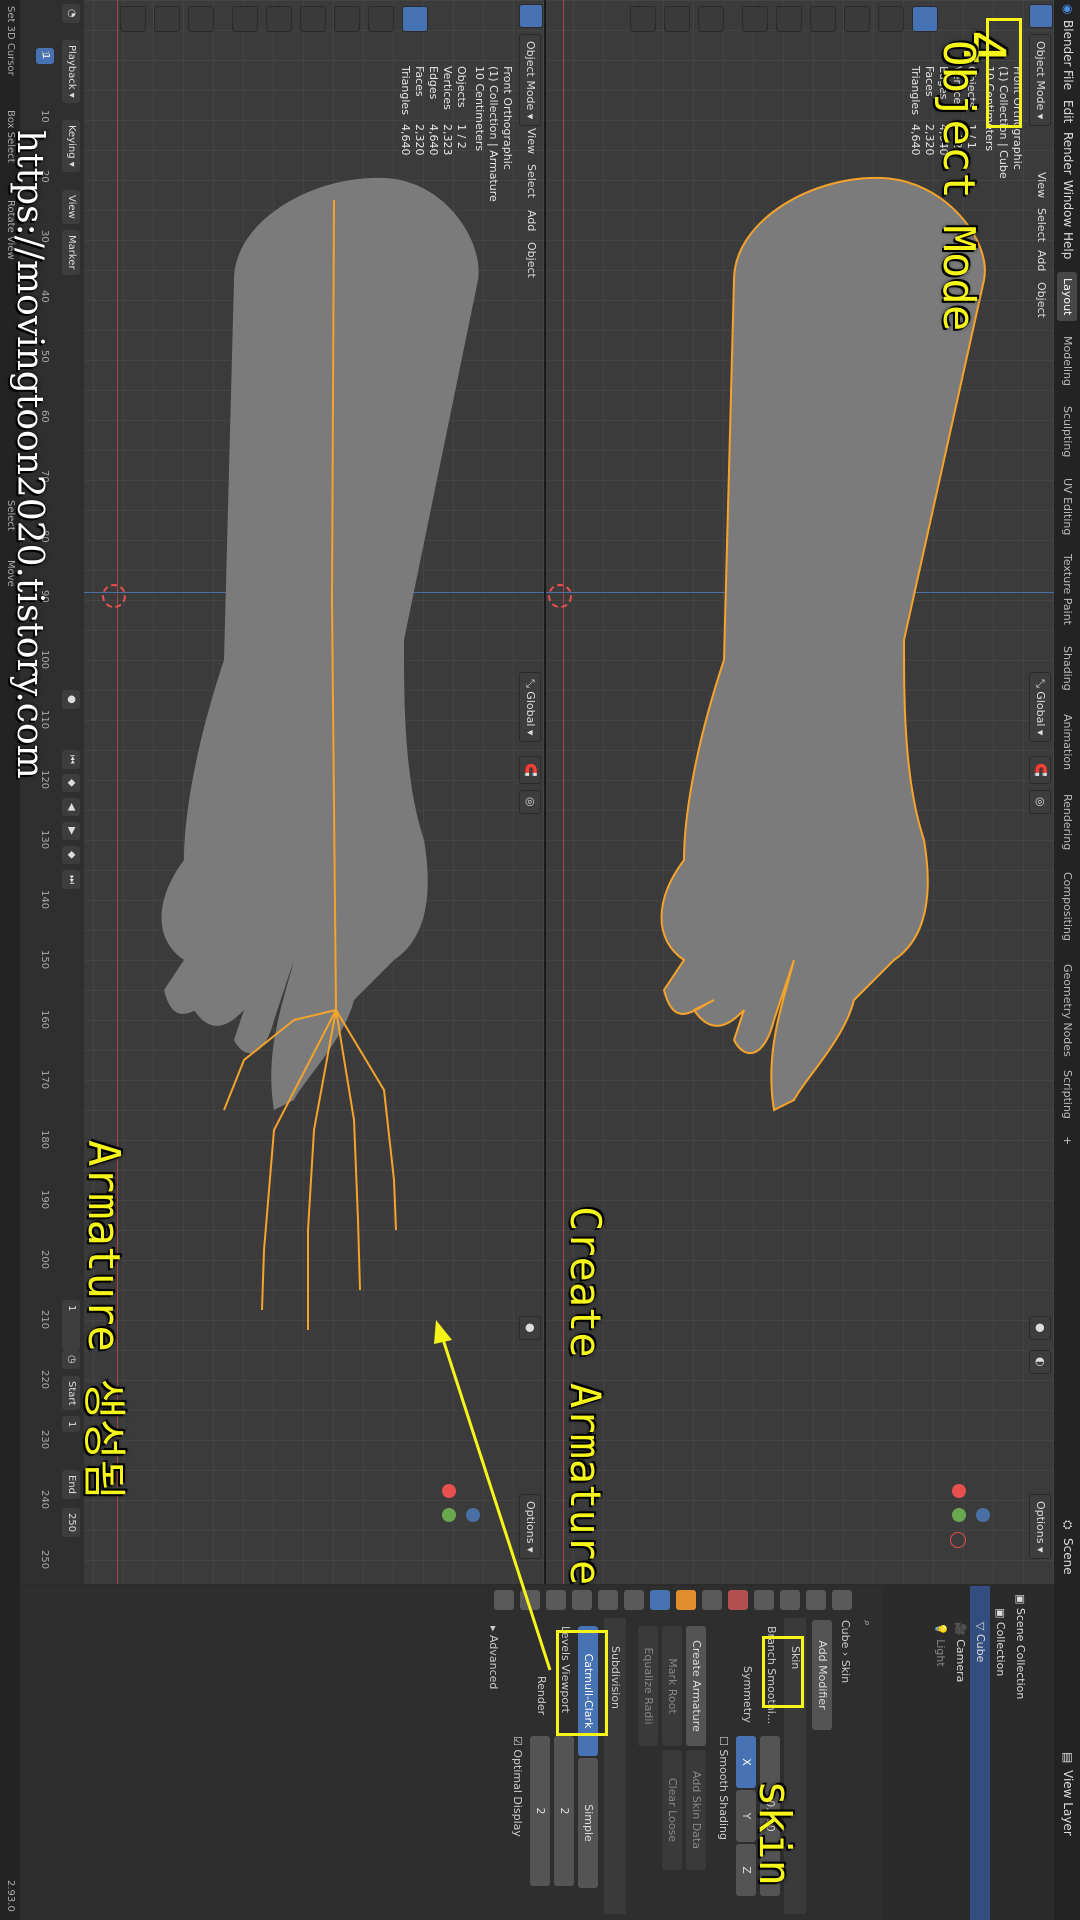 Image resolution: width=1080 pixels, height=1920 pixels. What do you see at coordinates (44, 900) in the screenshot?
I see `frame-tick: 140` at bounding box center [44, 900].